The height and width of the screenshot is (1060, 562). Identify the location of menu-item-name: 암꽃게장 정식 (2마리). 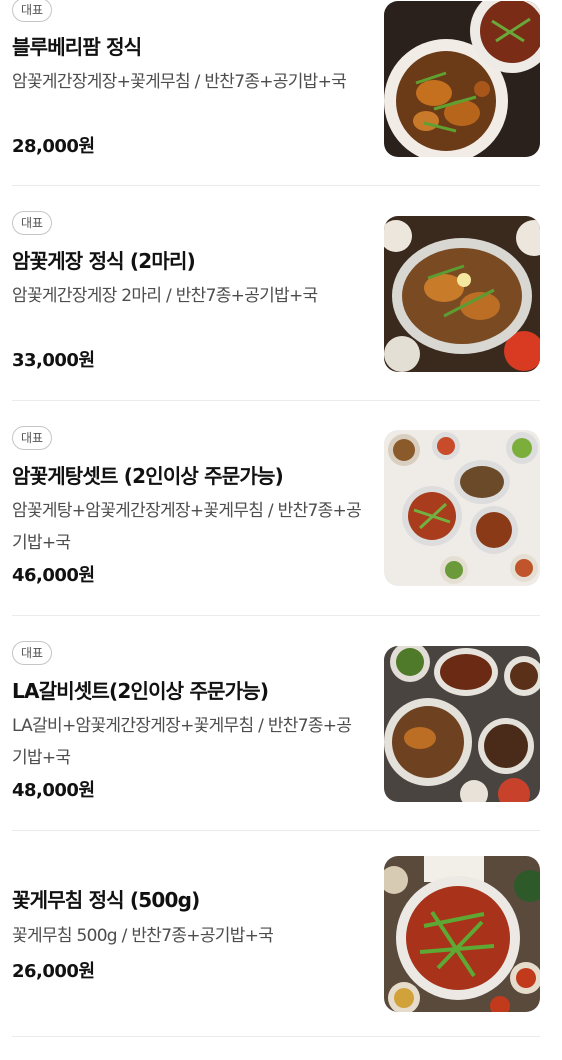
(104, 261).